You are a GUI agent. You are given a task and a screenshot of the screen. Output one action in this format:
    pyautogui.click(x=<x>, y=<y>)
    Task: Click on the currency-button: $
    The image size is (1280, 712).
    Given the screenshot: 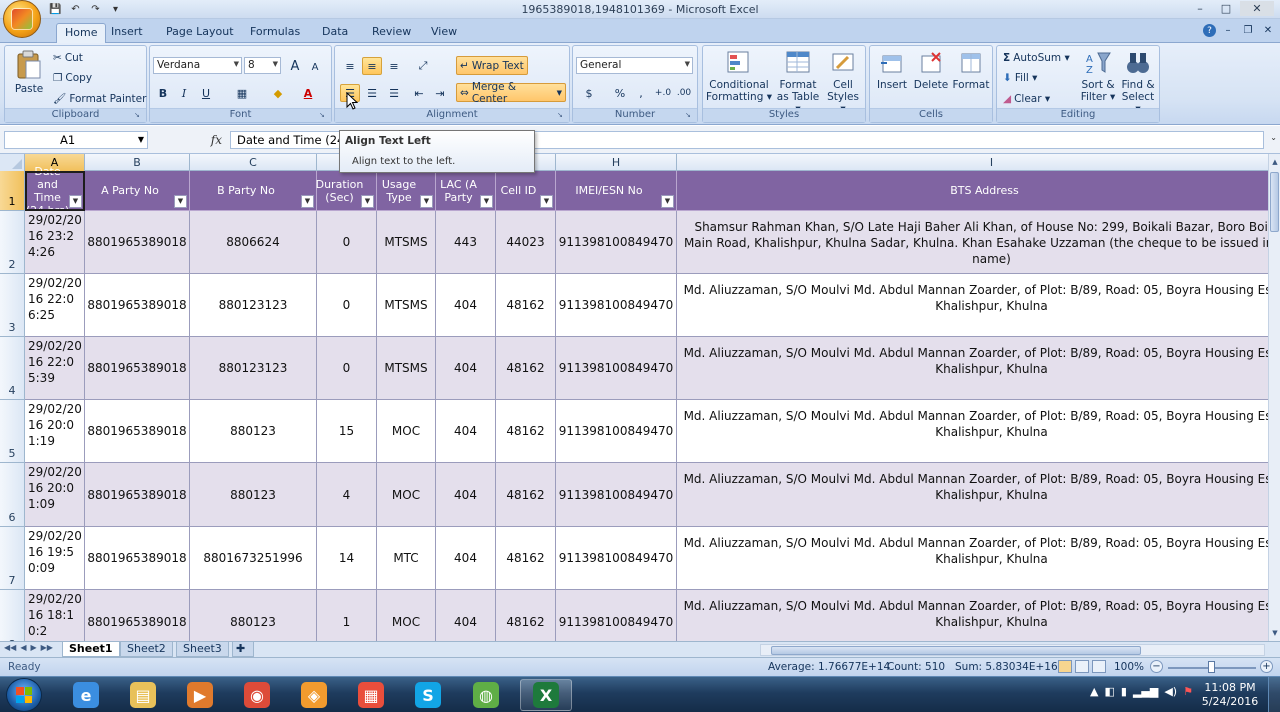 What is the action you would take?
    pyautogui.click(x=589, y=93)
    